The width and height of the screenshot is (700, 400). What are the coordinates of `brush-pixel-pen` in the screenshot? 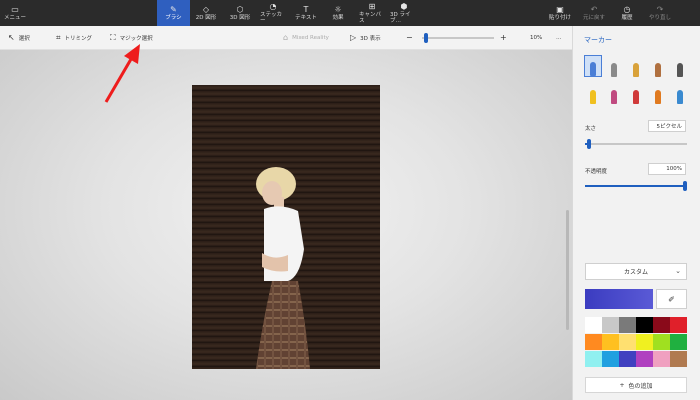 It's located at (680, 66).